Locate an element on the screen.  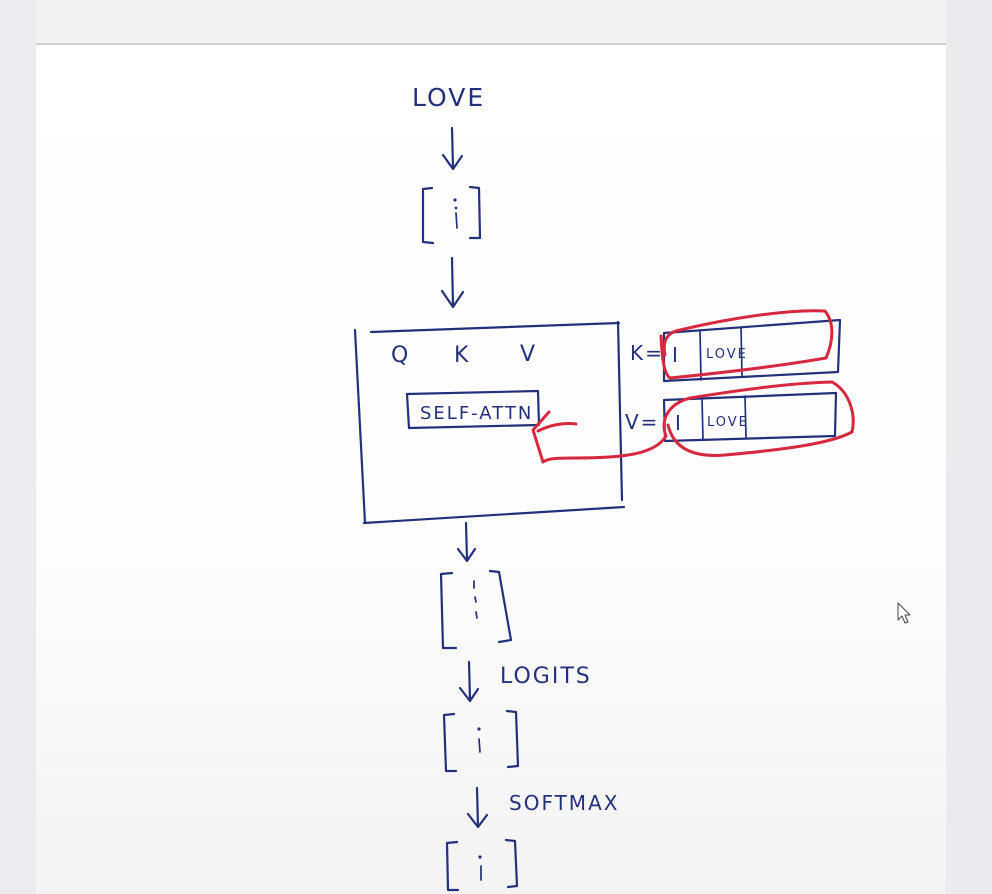
self-attention-label: SELF-ATTN is located at coordinates (476, 413).